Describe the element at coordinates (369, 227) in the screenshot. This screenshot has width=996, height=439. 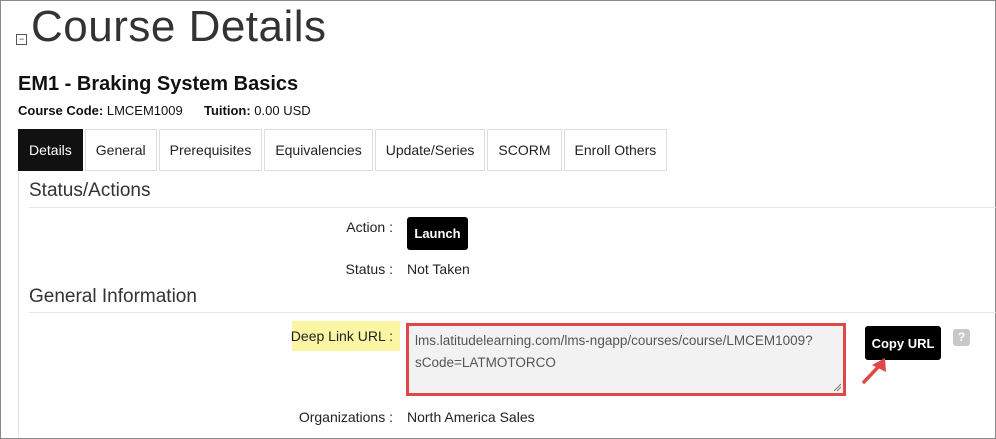
I see `action-label: Action :` at that location.